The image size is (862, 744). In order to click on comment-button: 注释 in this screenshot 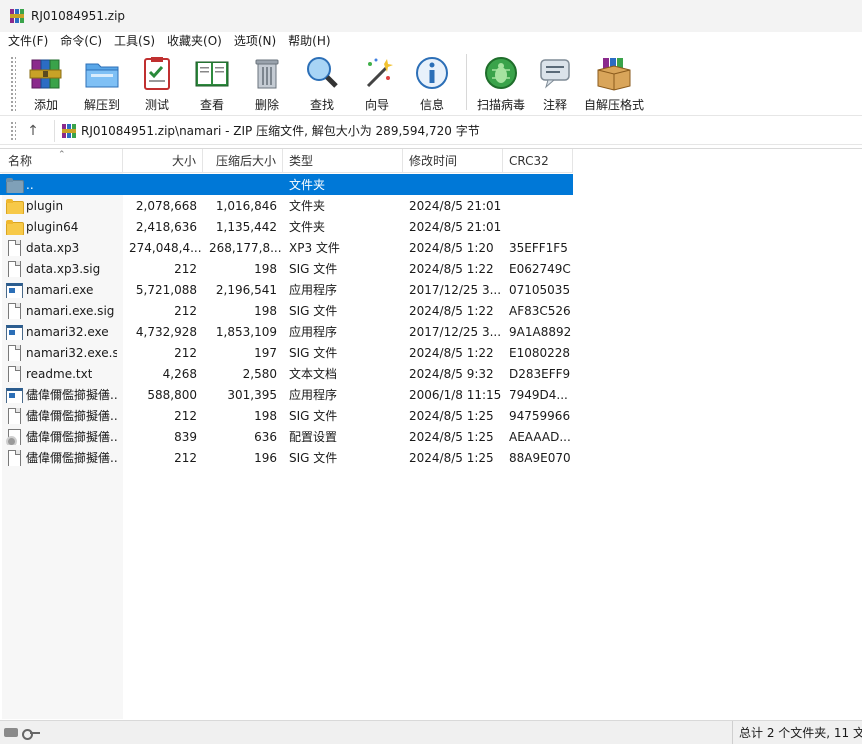, I will do `click(555, 81)`.